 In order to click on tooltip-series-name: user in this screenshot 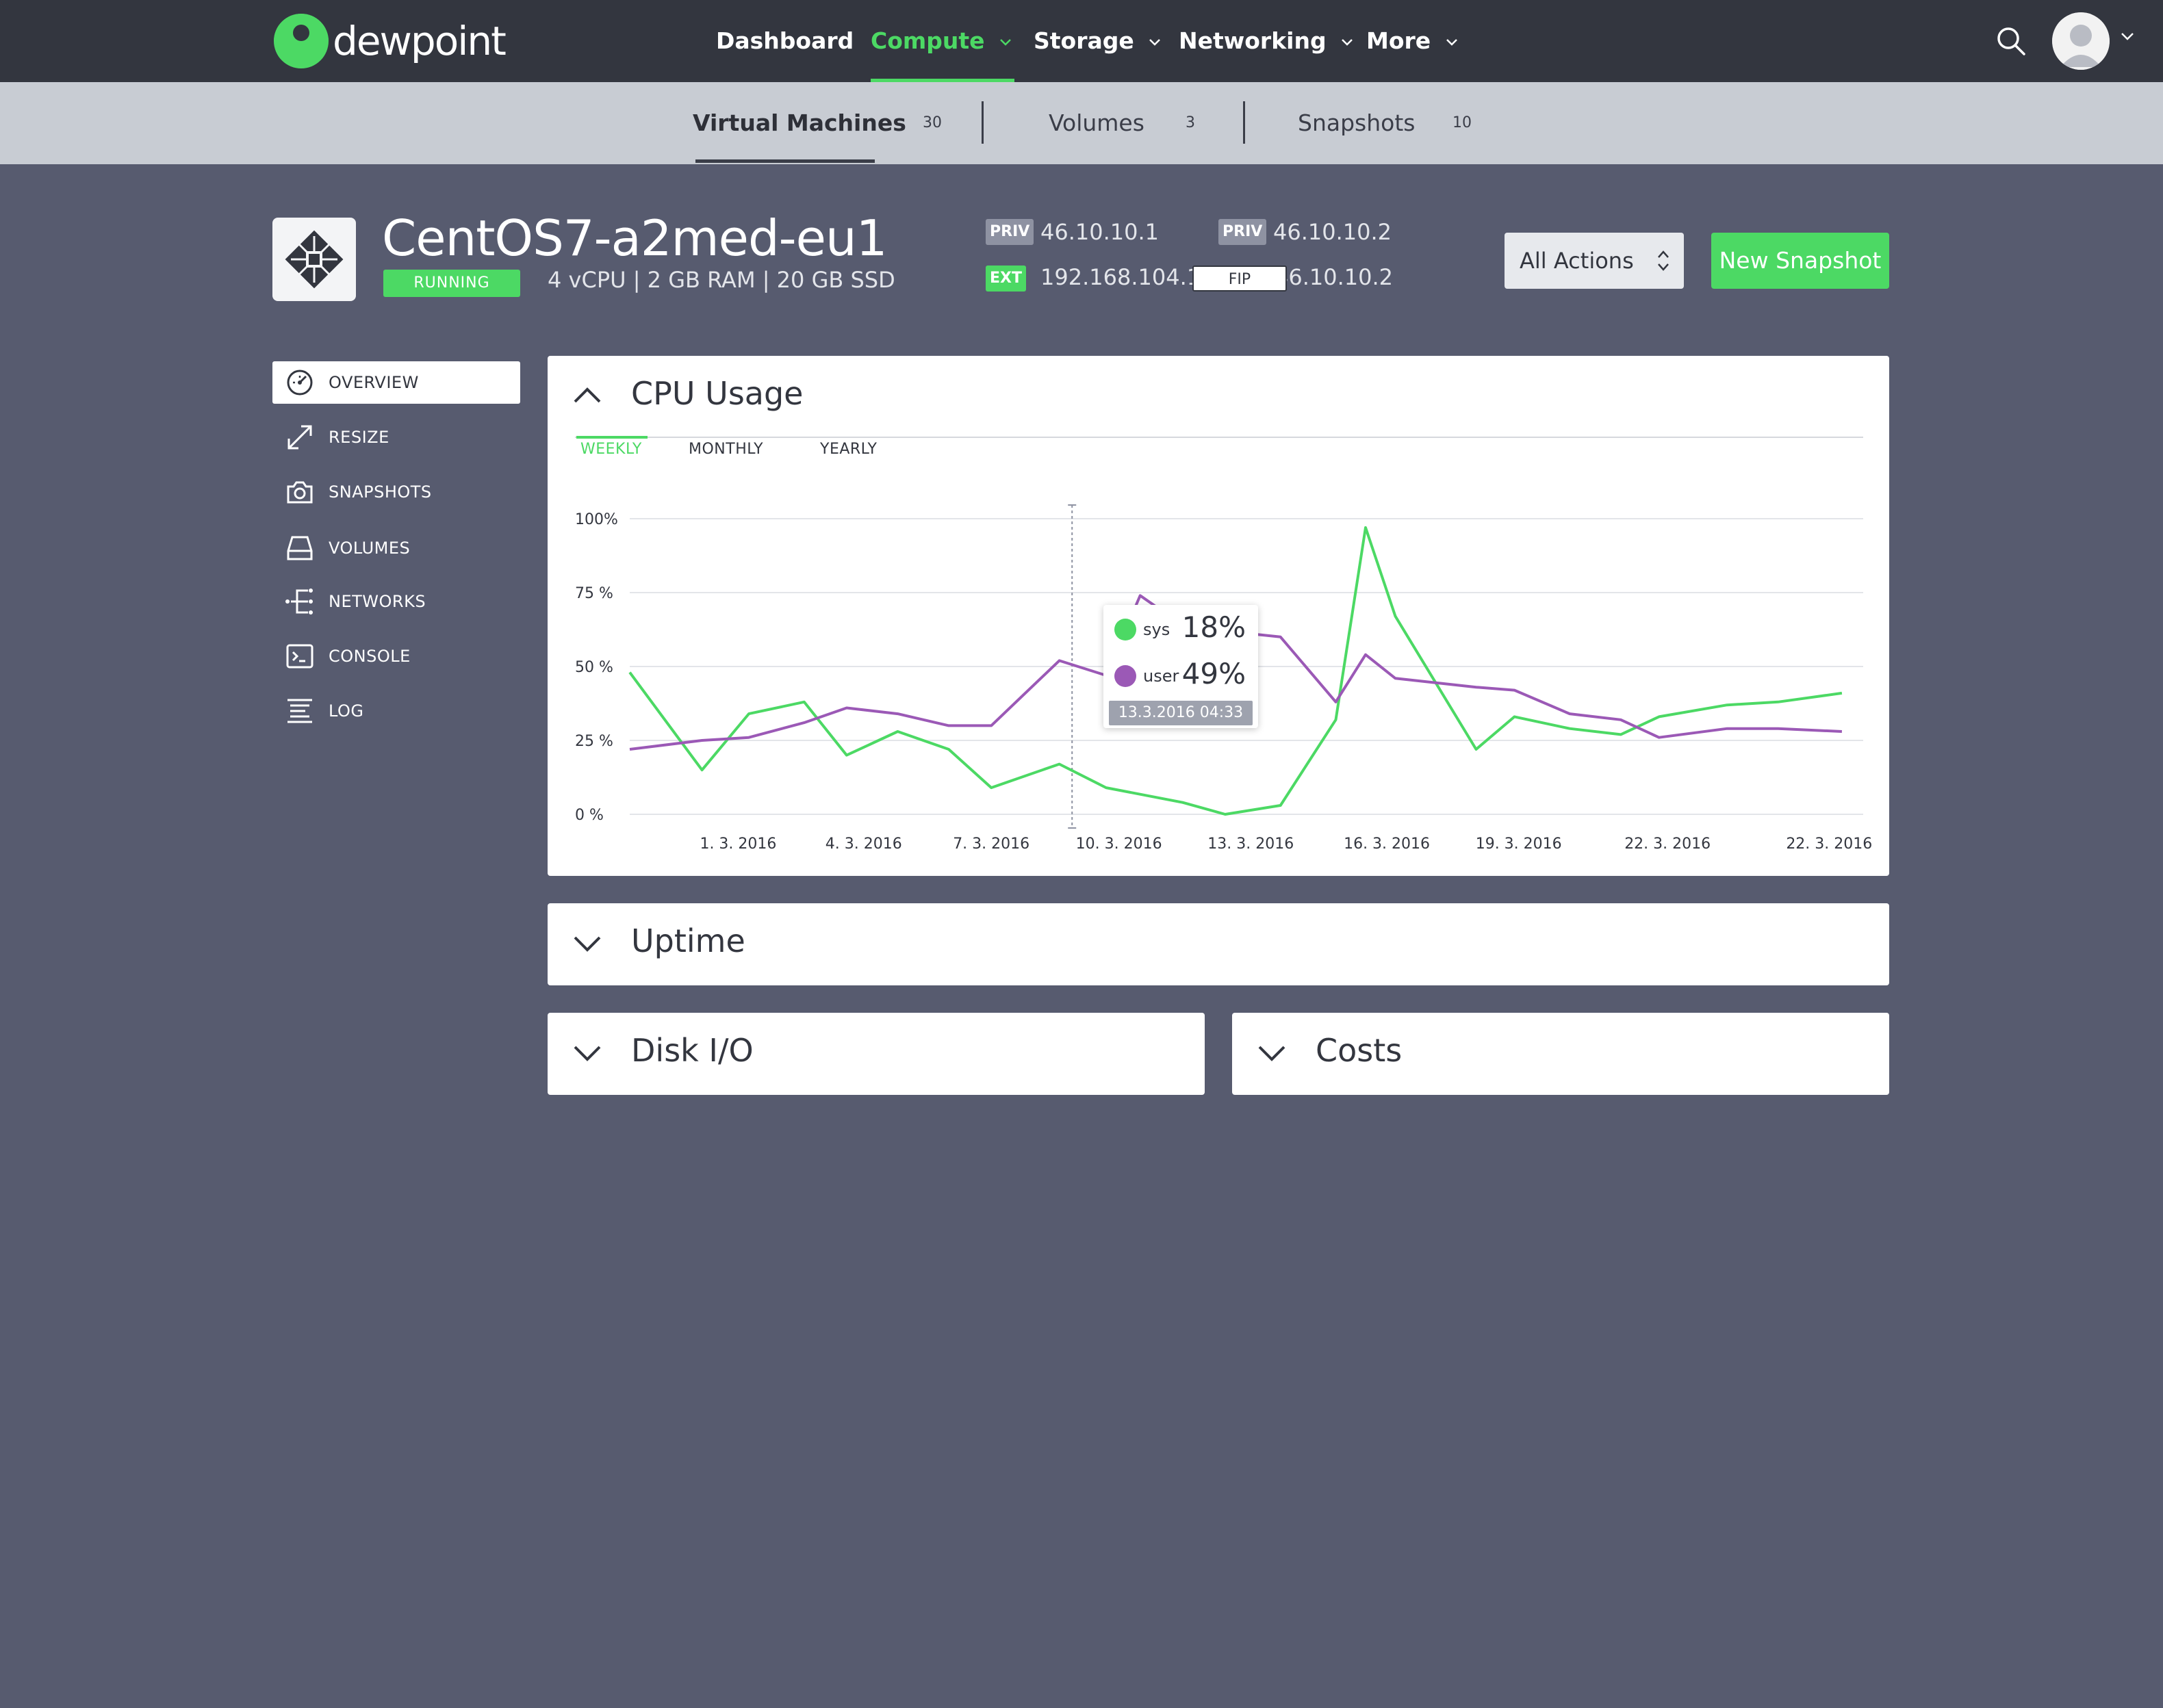, I will do `click(1161, 676)`.